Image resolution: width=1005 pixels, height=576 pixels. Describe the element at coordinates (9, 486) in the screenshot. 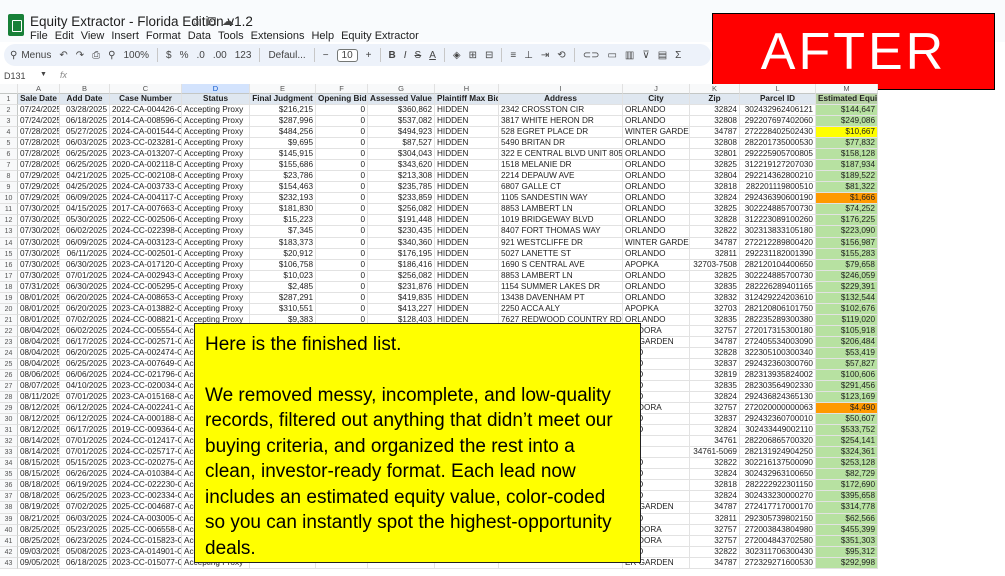

I see `row-header: 36` at that location.